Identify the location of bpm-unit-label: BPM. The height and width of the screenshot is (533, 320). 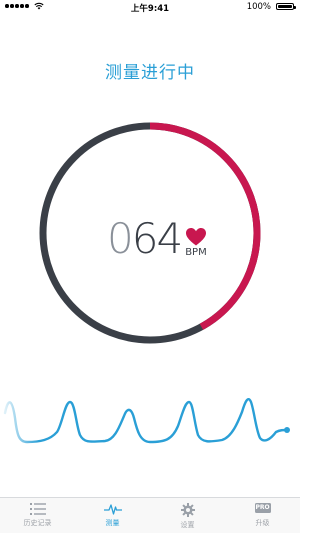
(196, 252).